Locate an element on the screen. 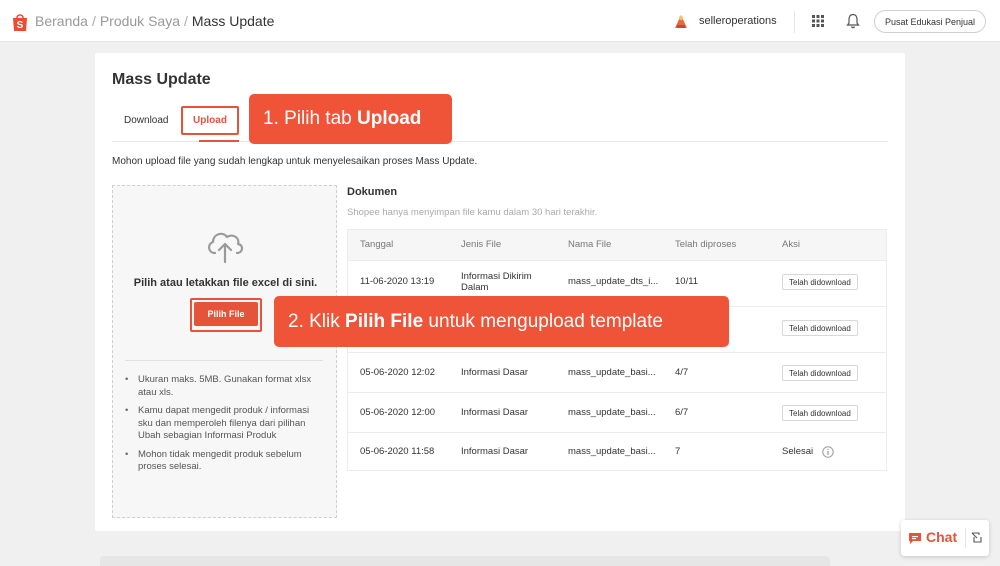 The width and height of the screenshot is (1000, 566). bell-icon is located at coordinates (853, 21).